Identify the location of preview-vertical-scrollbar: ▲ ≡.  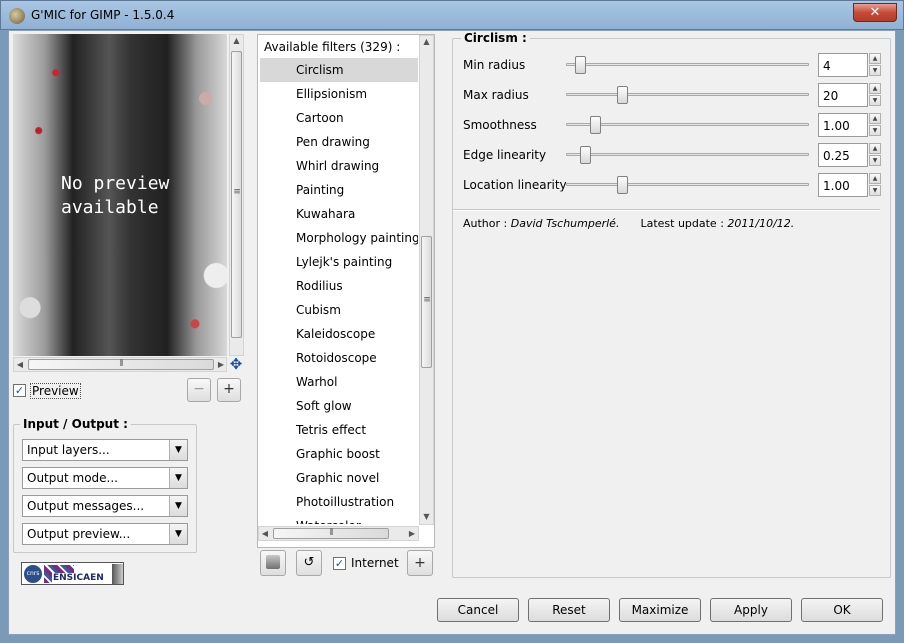
(236, 195).